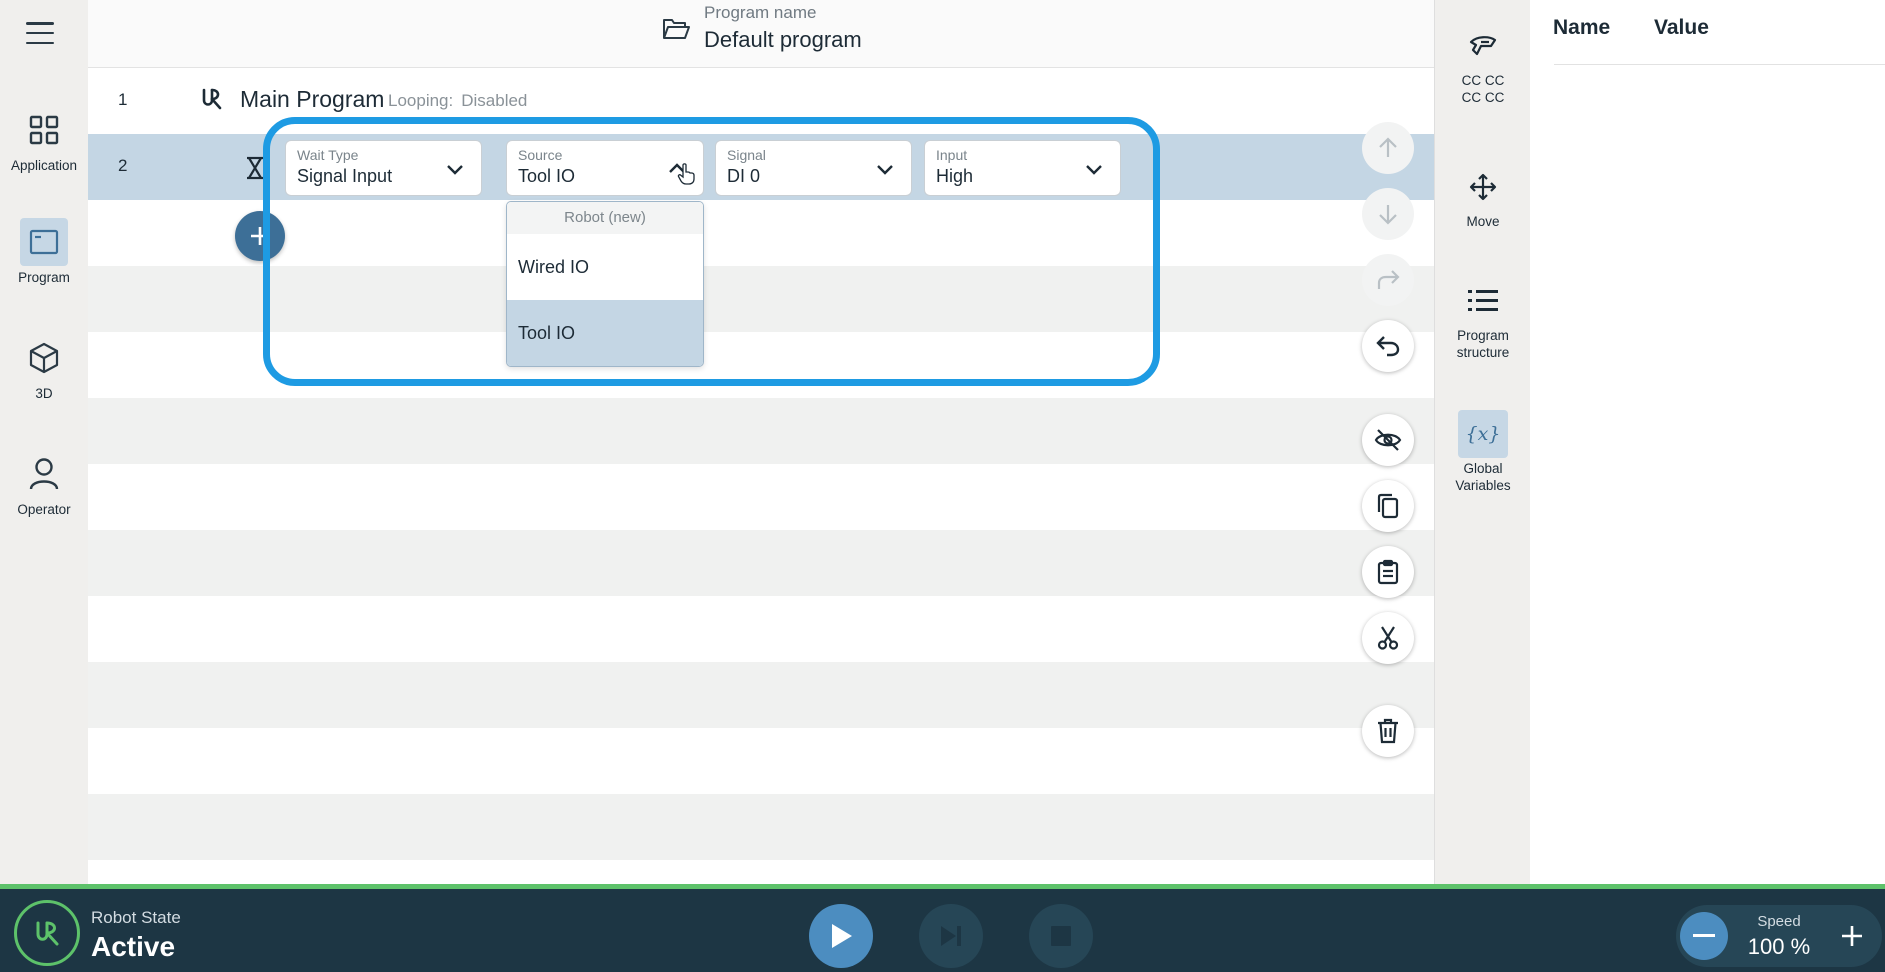 The width and height of the screenshot is (1885, 972). Describe the element at coordinates (605, 333) in the screenshot. I see `menu-option-tool-io: Tool IO` at that location.